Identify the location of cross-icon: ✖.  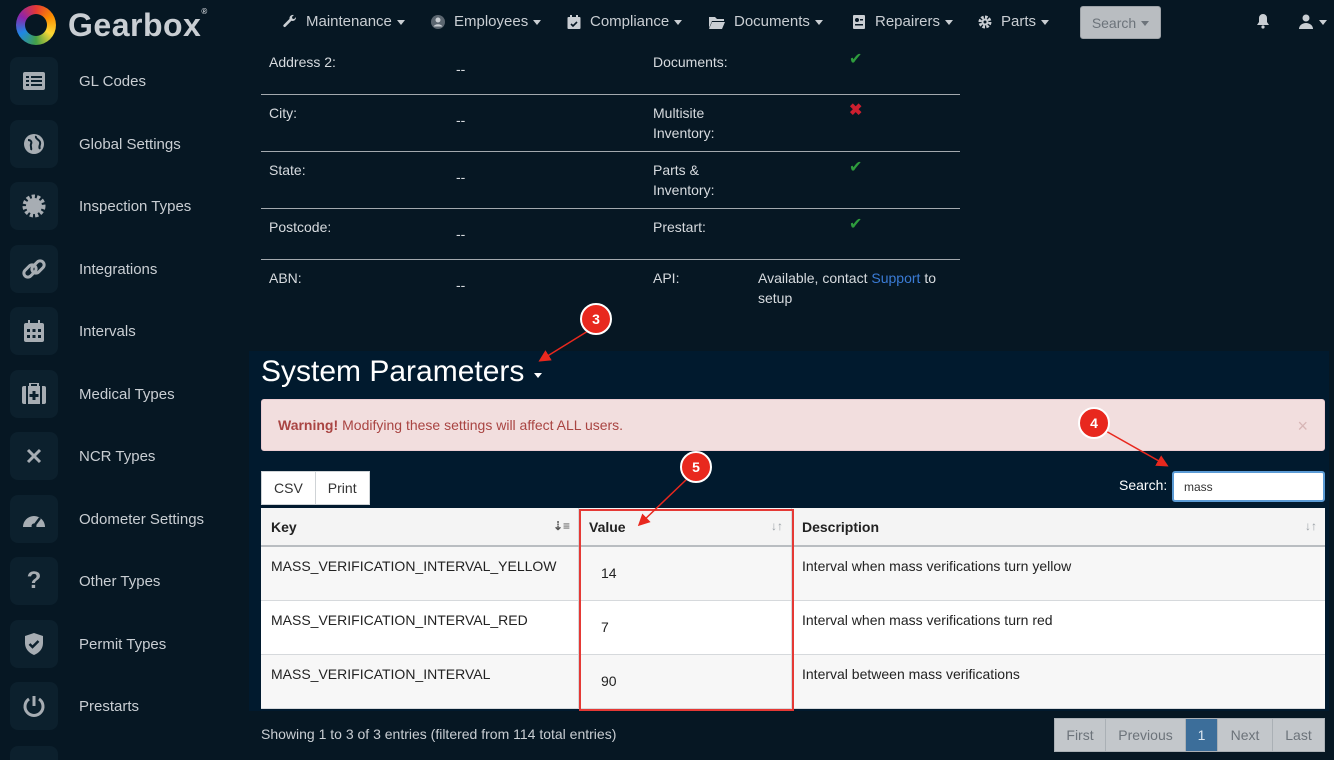
(855, 111).